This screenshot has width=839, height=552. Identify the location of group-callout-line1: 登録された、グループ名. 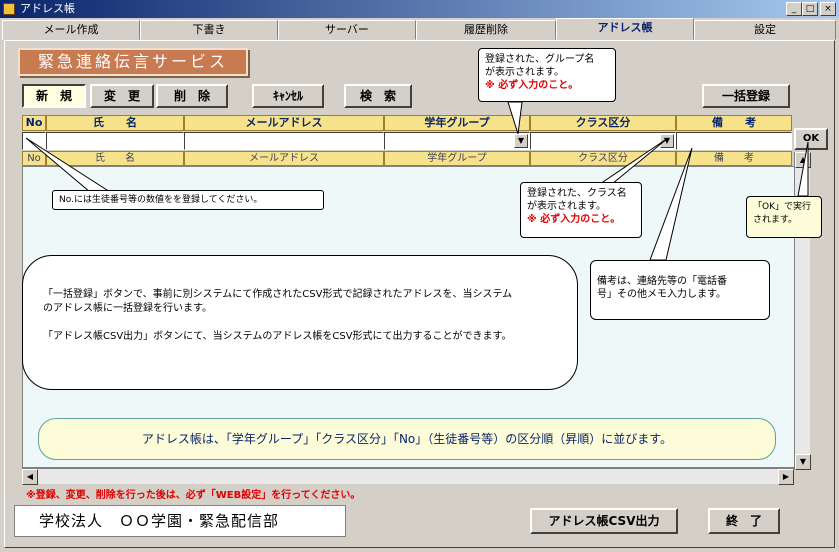
(540, 59).